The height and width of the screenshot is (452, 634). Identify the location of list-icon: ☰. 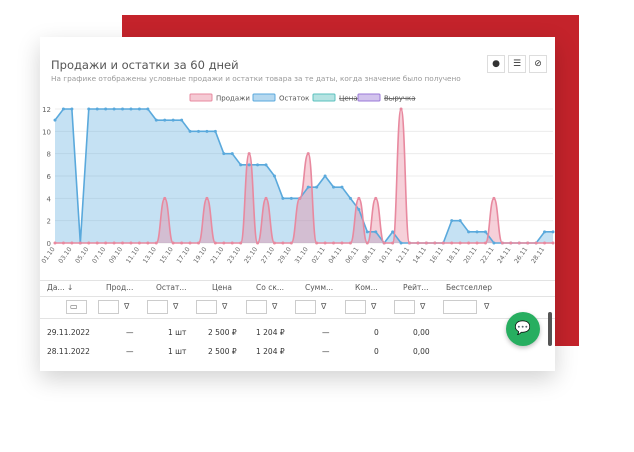
(517, 64).